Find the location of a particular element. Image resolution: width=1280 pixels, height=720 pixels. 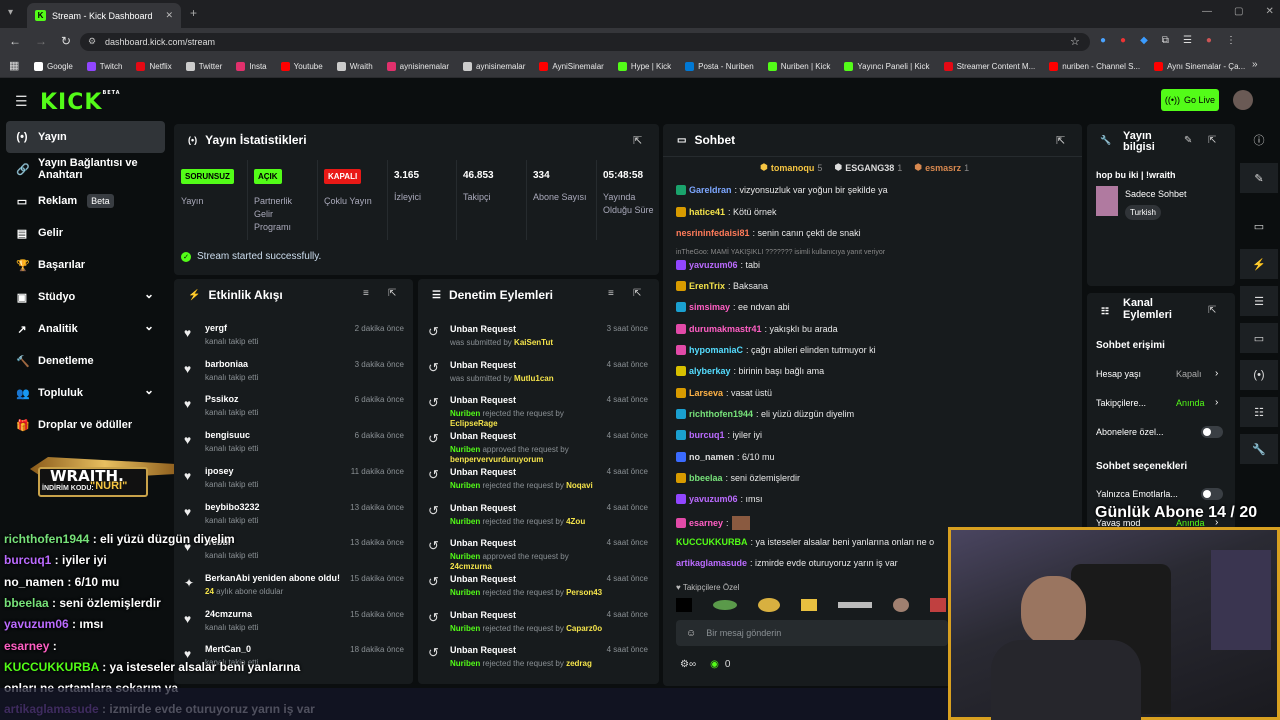

menu-dots-icon: ⋮ is located at coordinates (1231, 40).